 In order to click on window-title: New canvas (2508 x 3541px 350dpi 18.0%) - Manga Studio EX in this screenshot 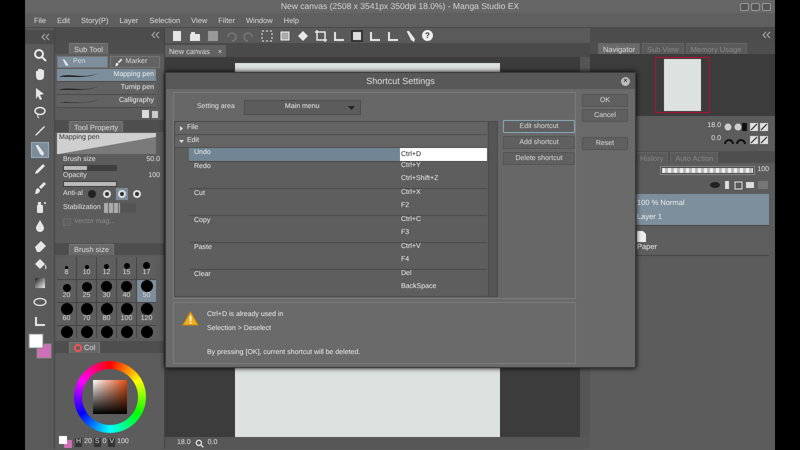, I will do `click(400, 6)`.